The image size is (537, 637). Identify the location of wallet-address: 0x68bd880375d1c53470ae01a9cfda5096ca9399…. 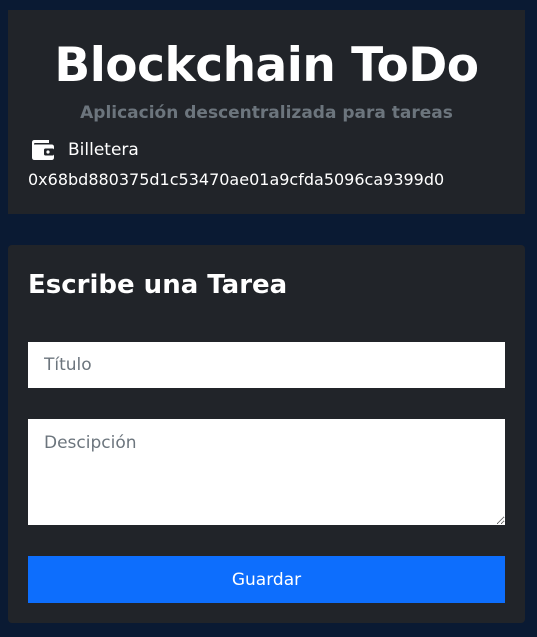
(236, 179).